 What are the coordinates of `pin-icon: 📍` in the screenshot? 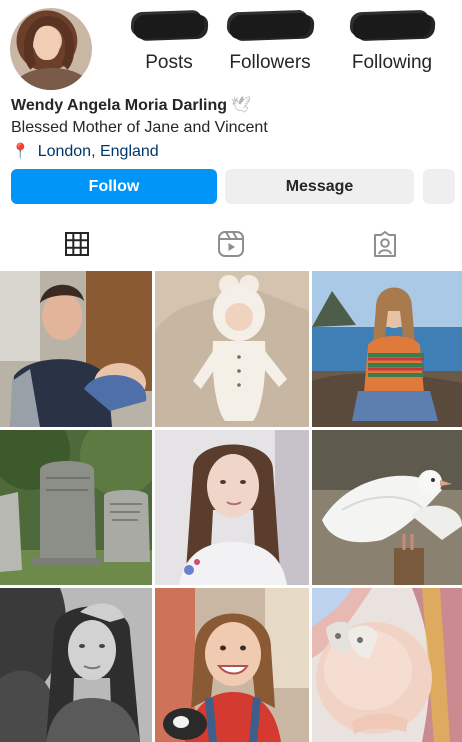 It's located at (20, 151).